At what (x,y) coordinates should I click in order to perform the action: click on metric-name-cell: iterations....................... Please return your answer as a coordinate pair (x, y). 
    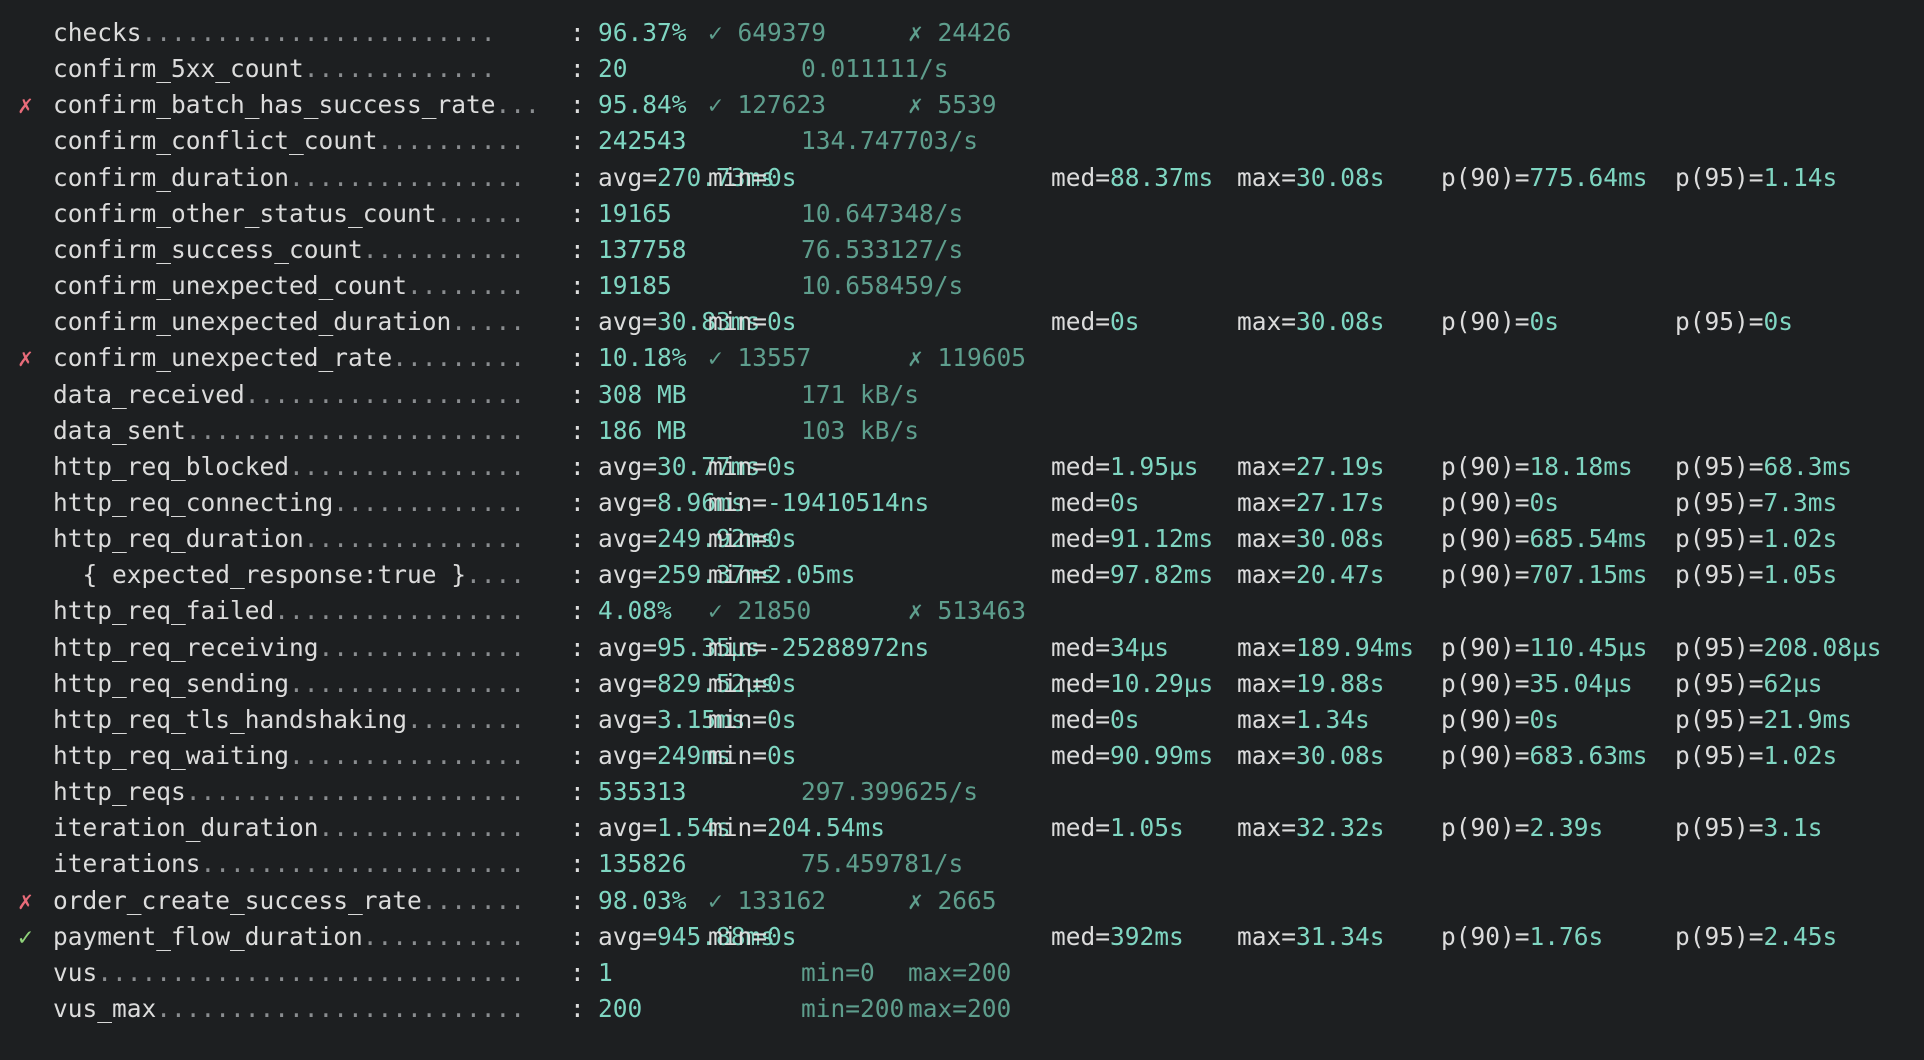
    Looking at the image, I should click on (289, 864).